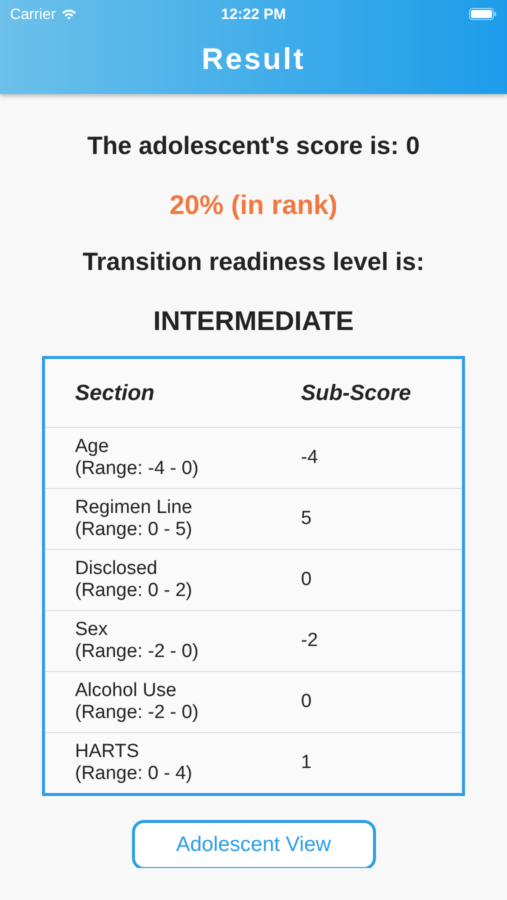 This screenshot has height=900, width=507. Describe the element at coordinates (253, 147) in the screenshot. I see `score-text: The adolescent's score is: 0` at that location.